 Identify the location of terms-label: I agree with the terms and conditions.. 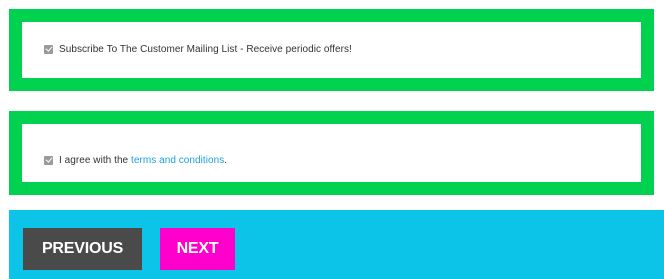
(143, 160).